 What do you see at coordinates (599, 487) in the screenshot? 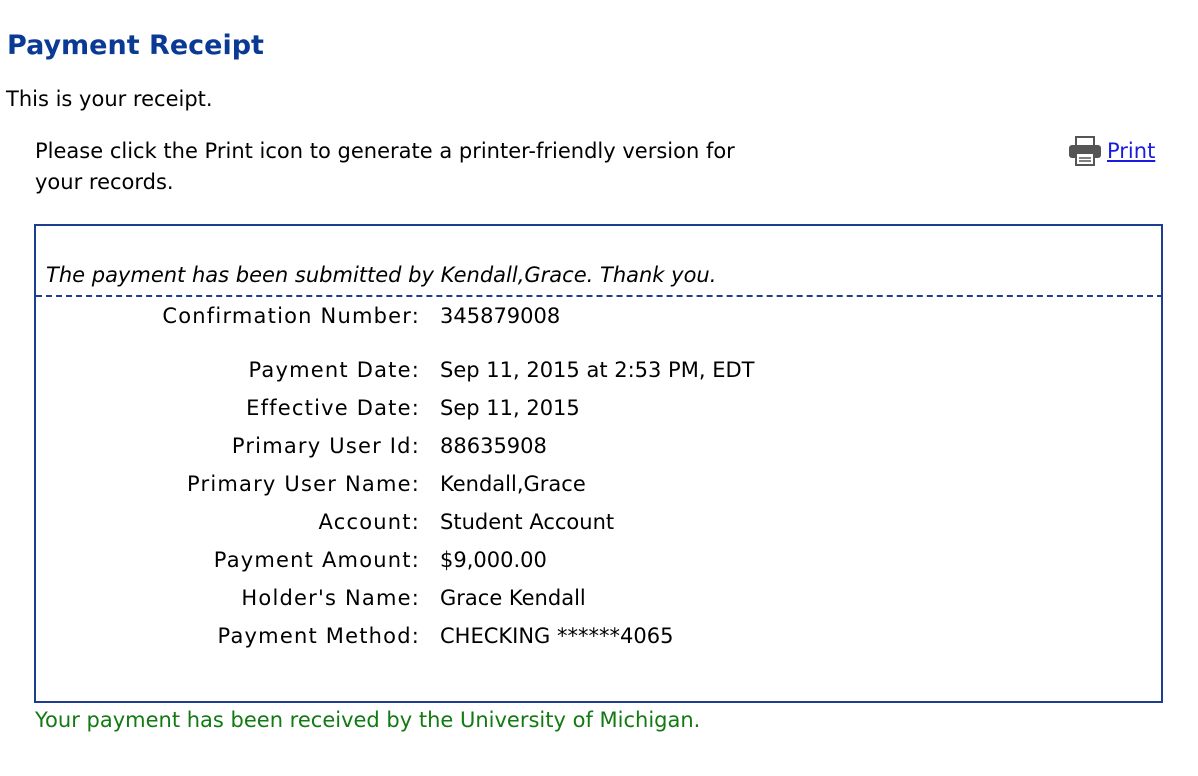
I see `detail-row-primary-user-name: Primary User Name: Kendall,Grace` at bounding box center [599, 487].